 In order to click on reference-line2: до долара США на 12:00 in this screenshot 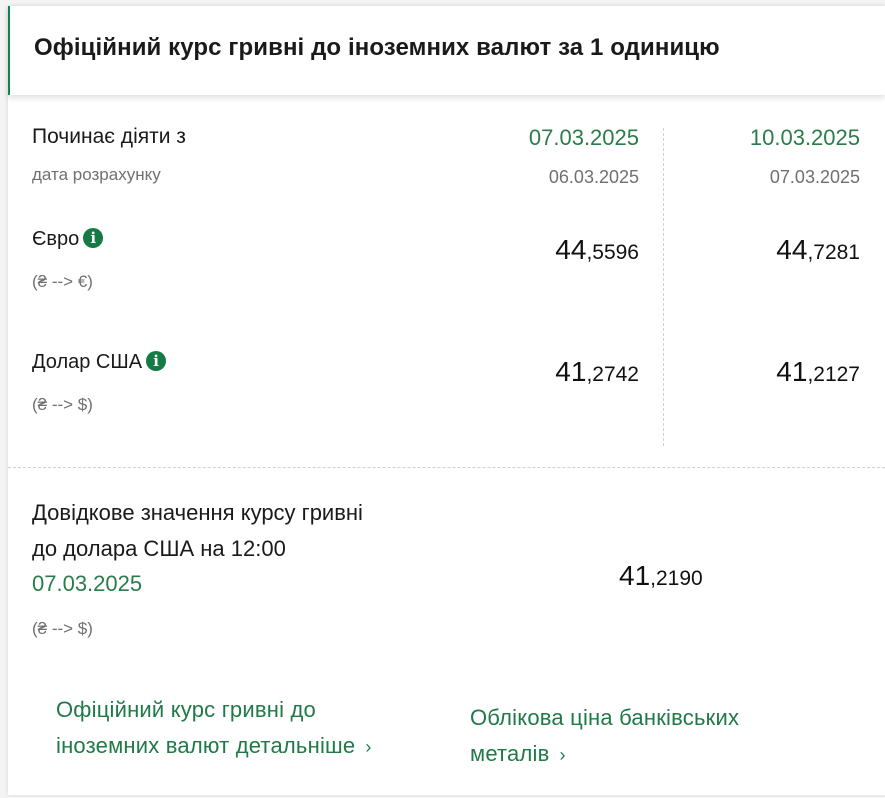, I will do `click(159, 548)`.